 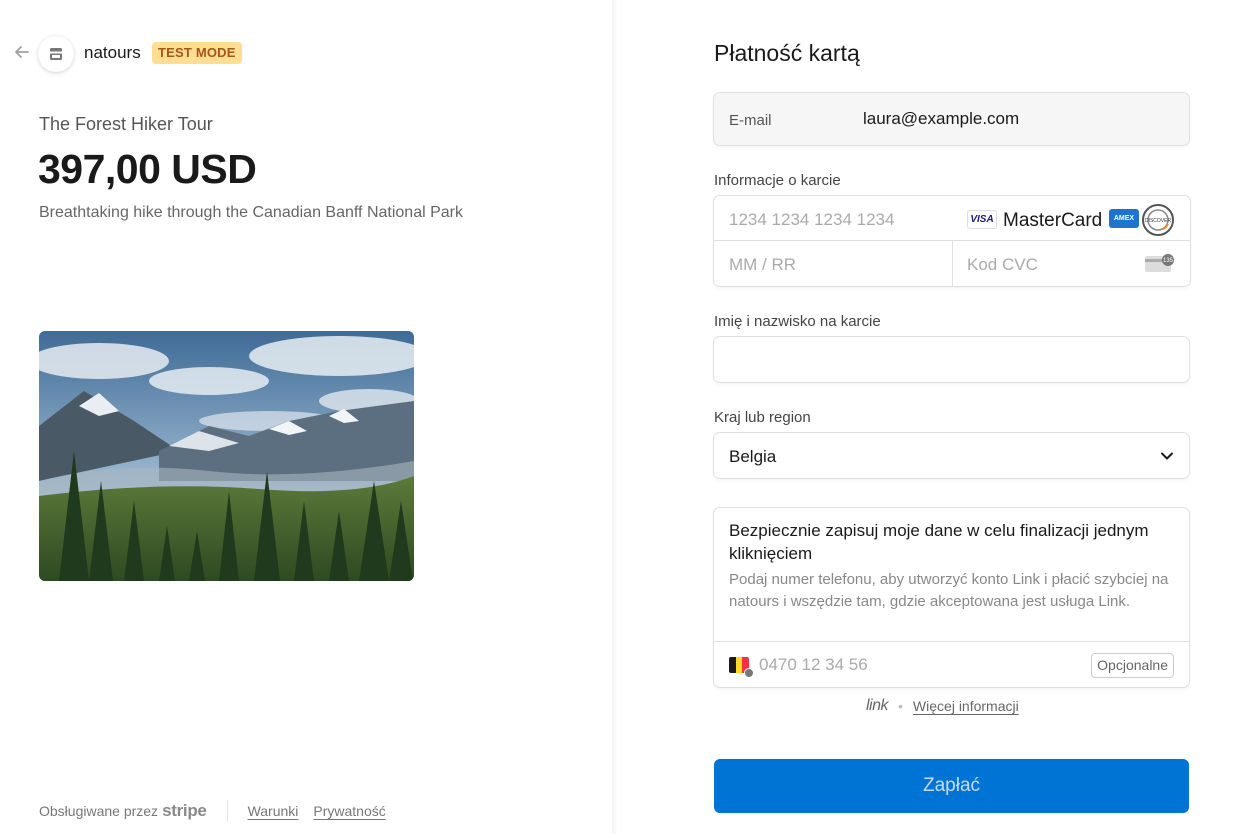 I want to click on card-info-label: Informacje o karcie, so click(x=777, y=180).